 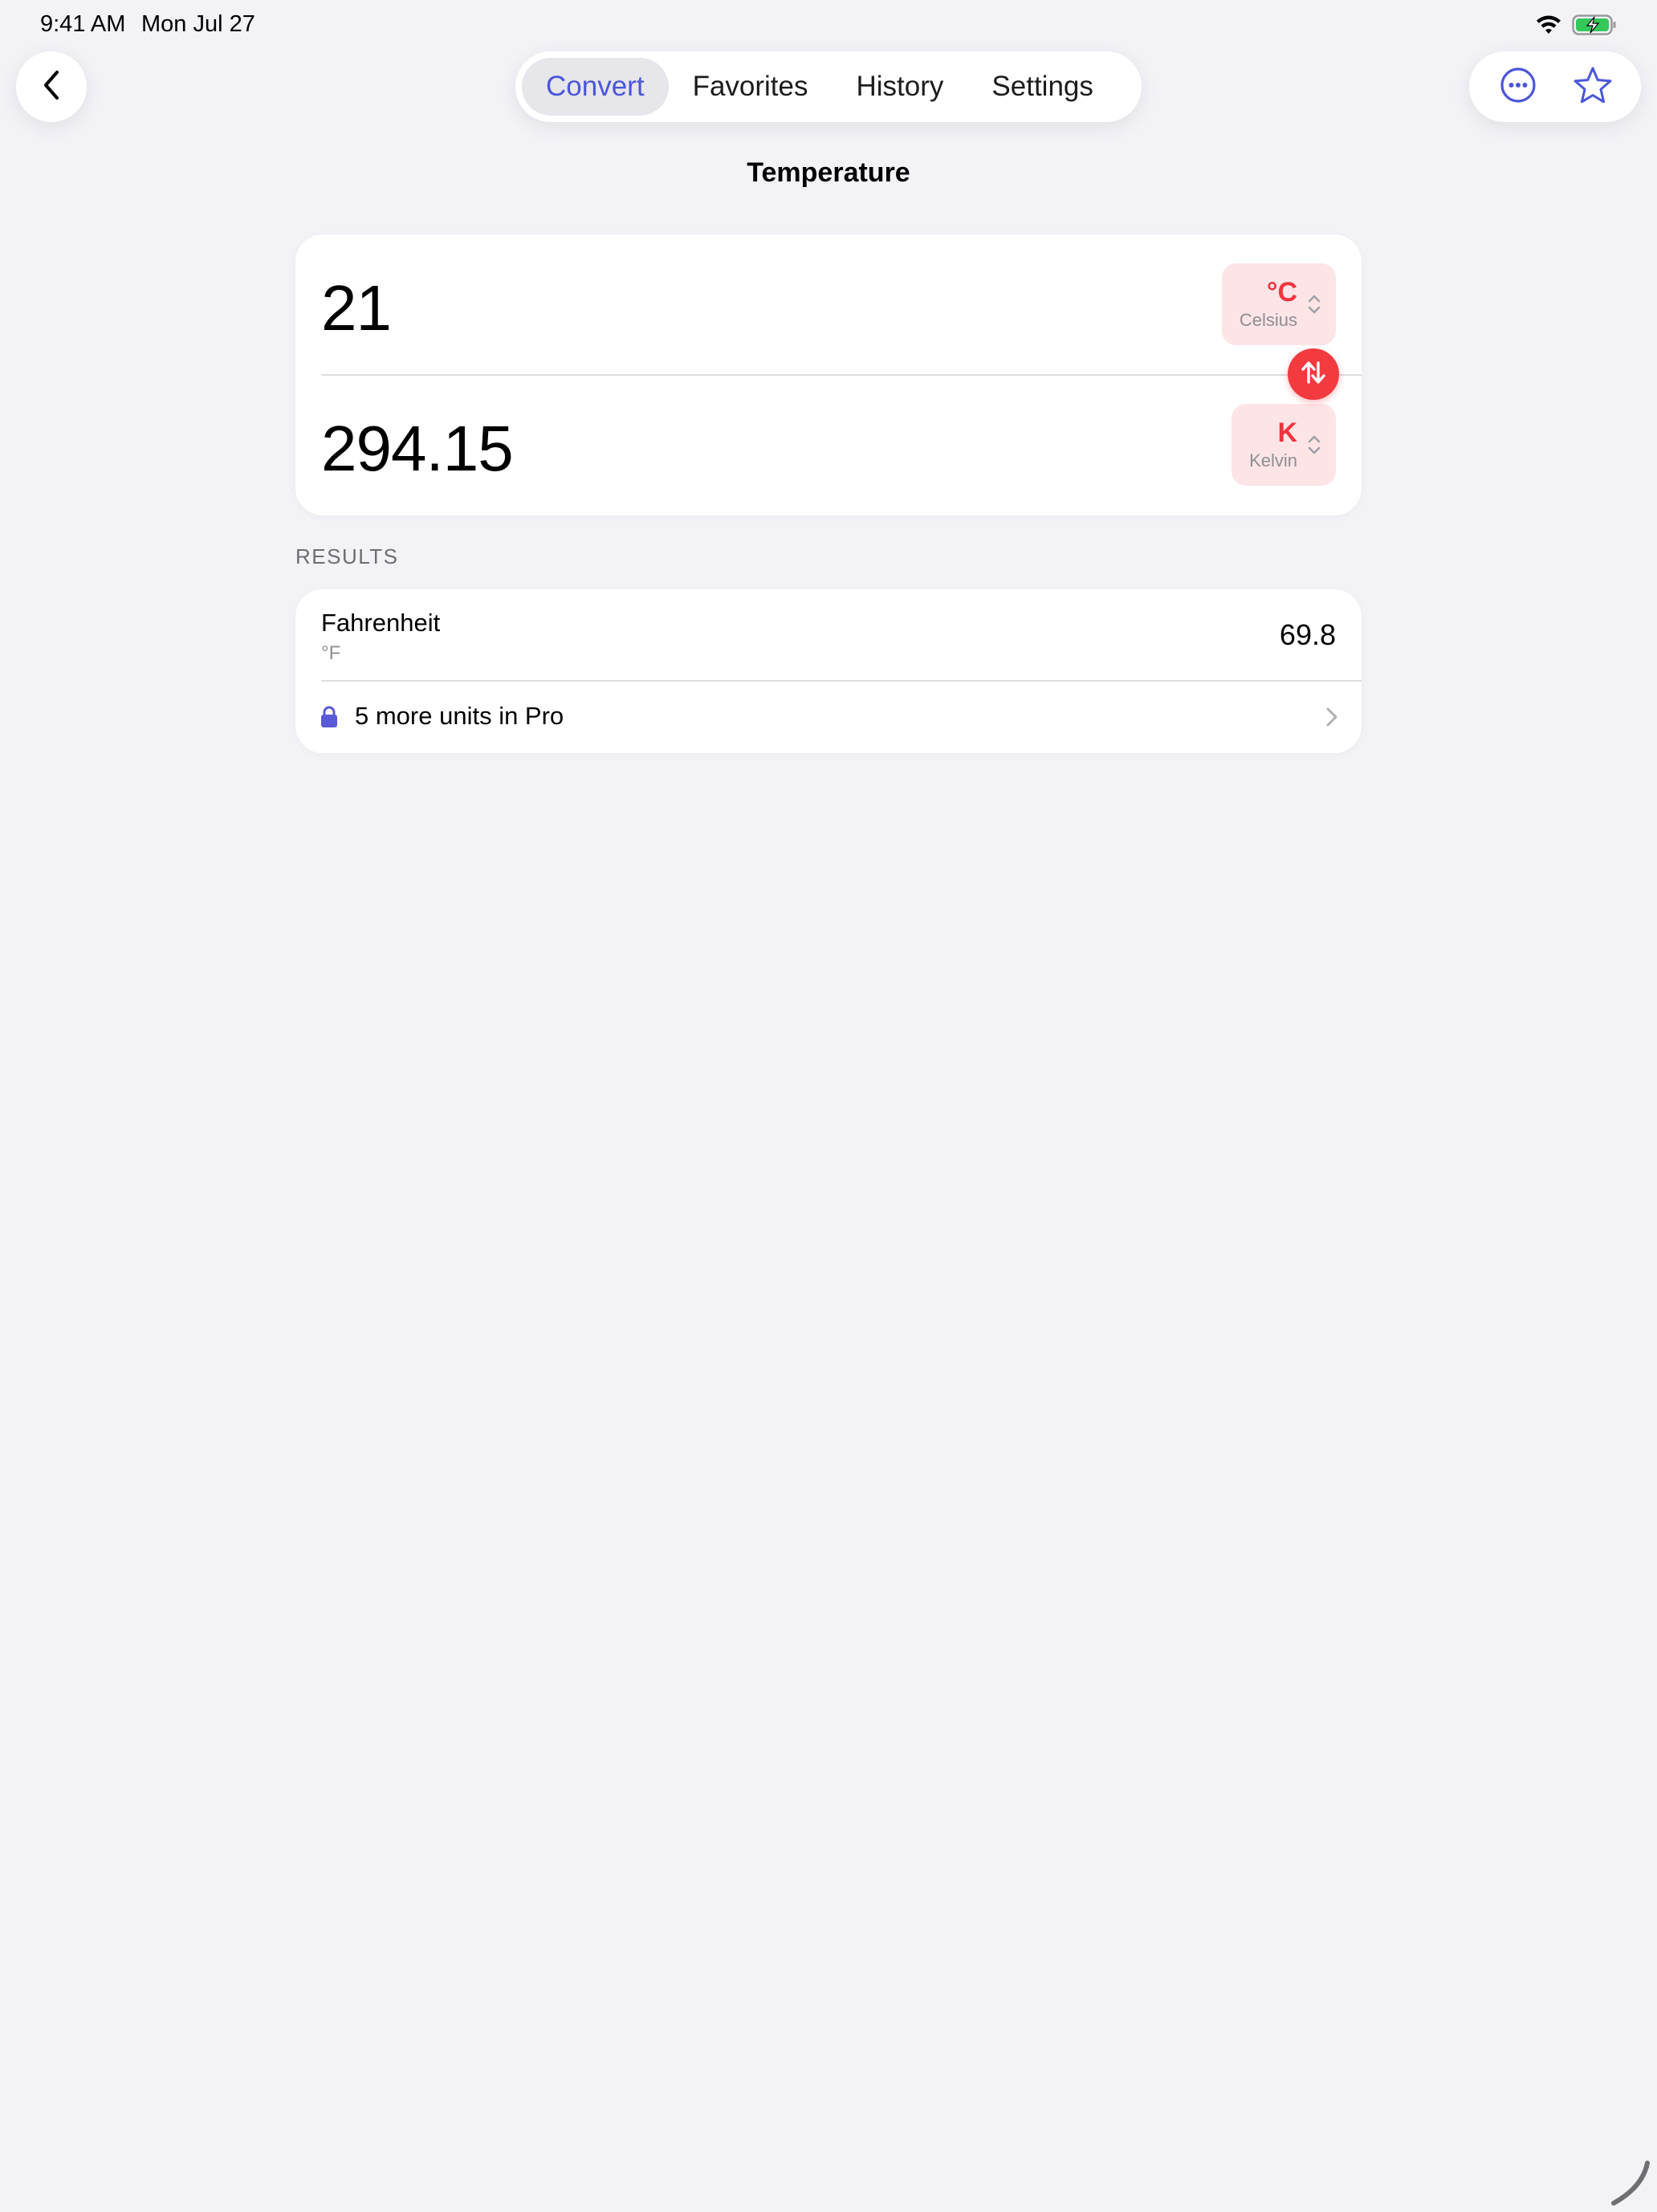 What do you see at coordinates (1594, 26) in the screenshot?
I see `battery-charging-icon` at bounding box center [1594, 26].